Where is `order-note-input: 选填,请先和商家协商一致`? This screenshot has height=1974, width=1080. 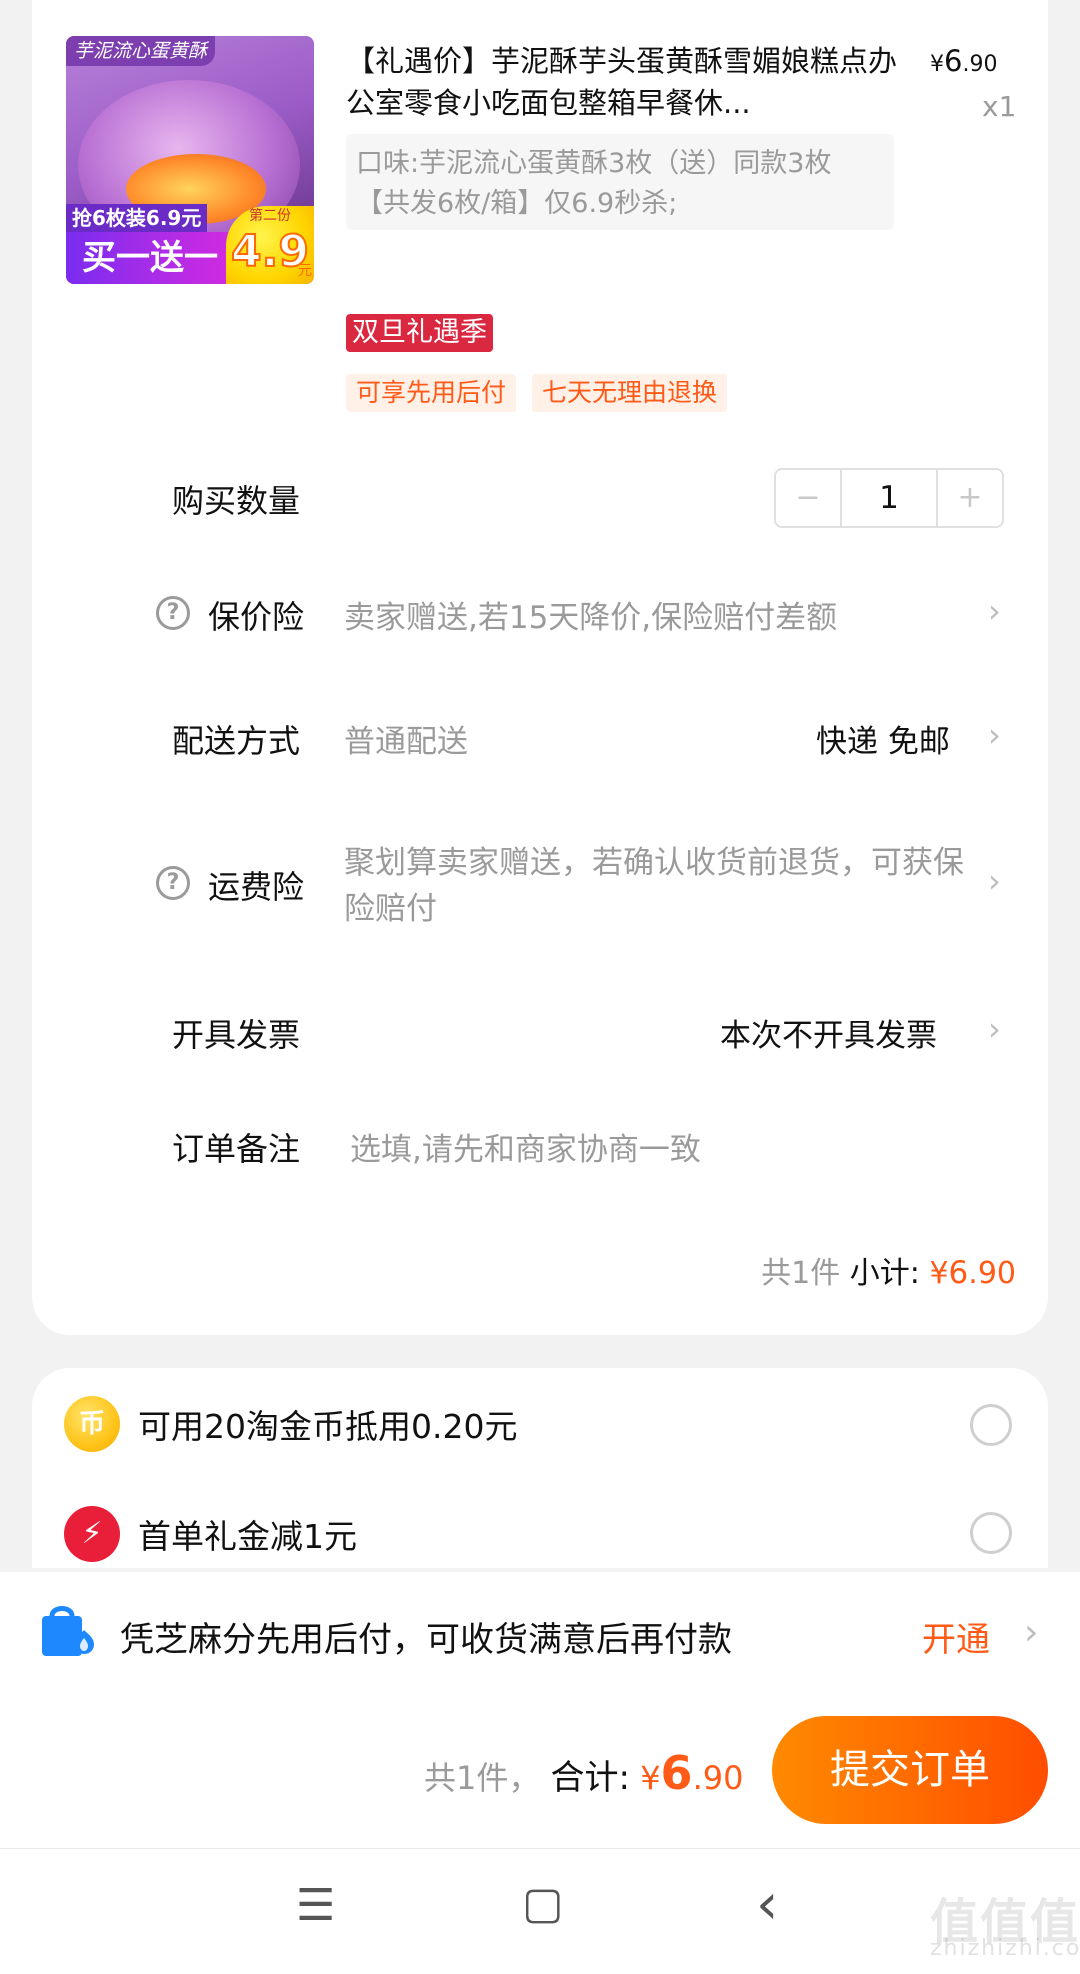
order-note-input: 选填,请先和商家协商一致 is located at coordinates (525, 1146).